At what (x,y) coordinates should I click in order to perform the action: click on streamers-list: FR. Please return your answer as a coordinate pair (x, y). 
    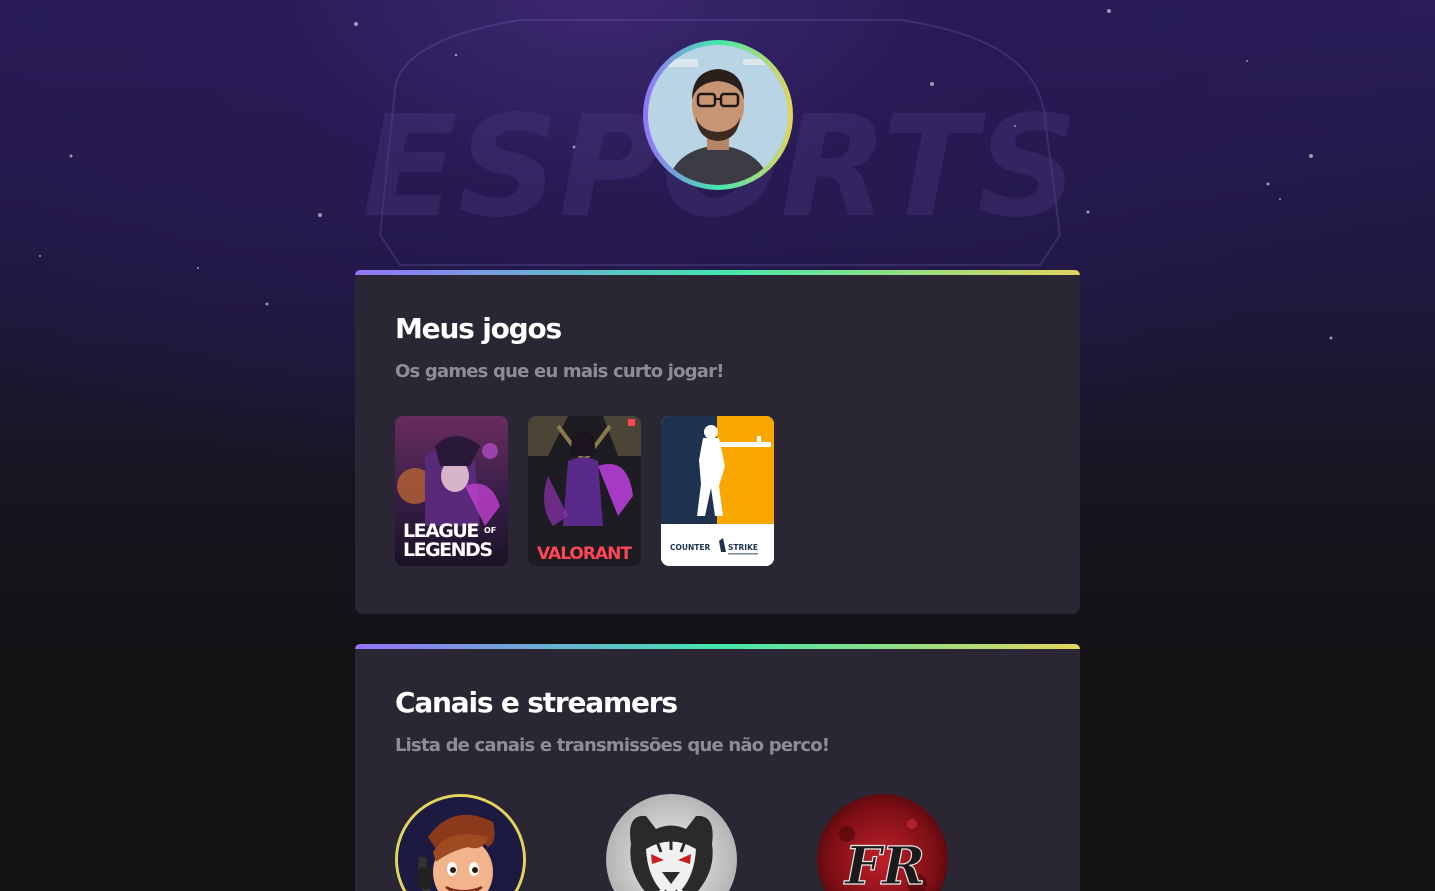
    Looking at the image, I should click on (717, 842).